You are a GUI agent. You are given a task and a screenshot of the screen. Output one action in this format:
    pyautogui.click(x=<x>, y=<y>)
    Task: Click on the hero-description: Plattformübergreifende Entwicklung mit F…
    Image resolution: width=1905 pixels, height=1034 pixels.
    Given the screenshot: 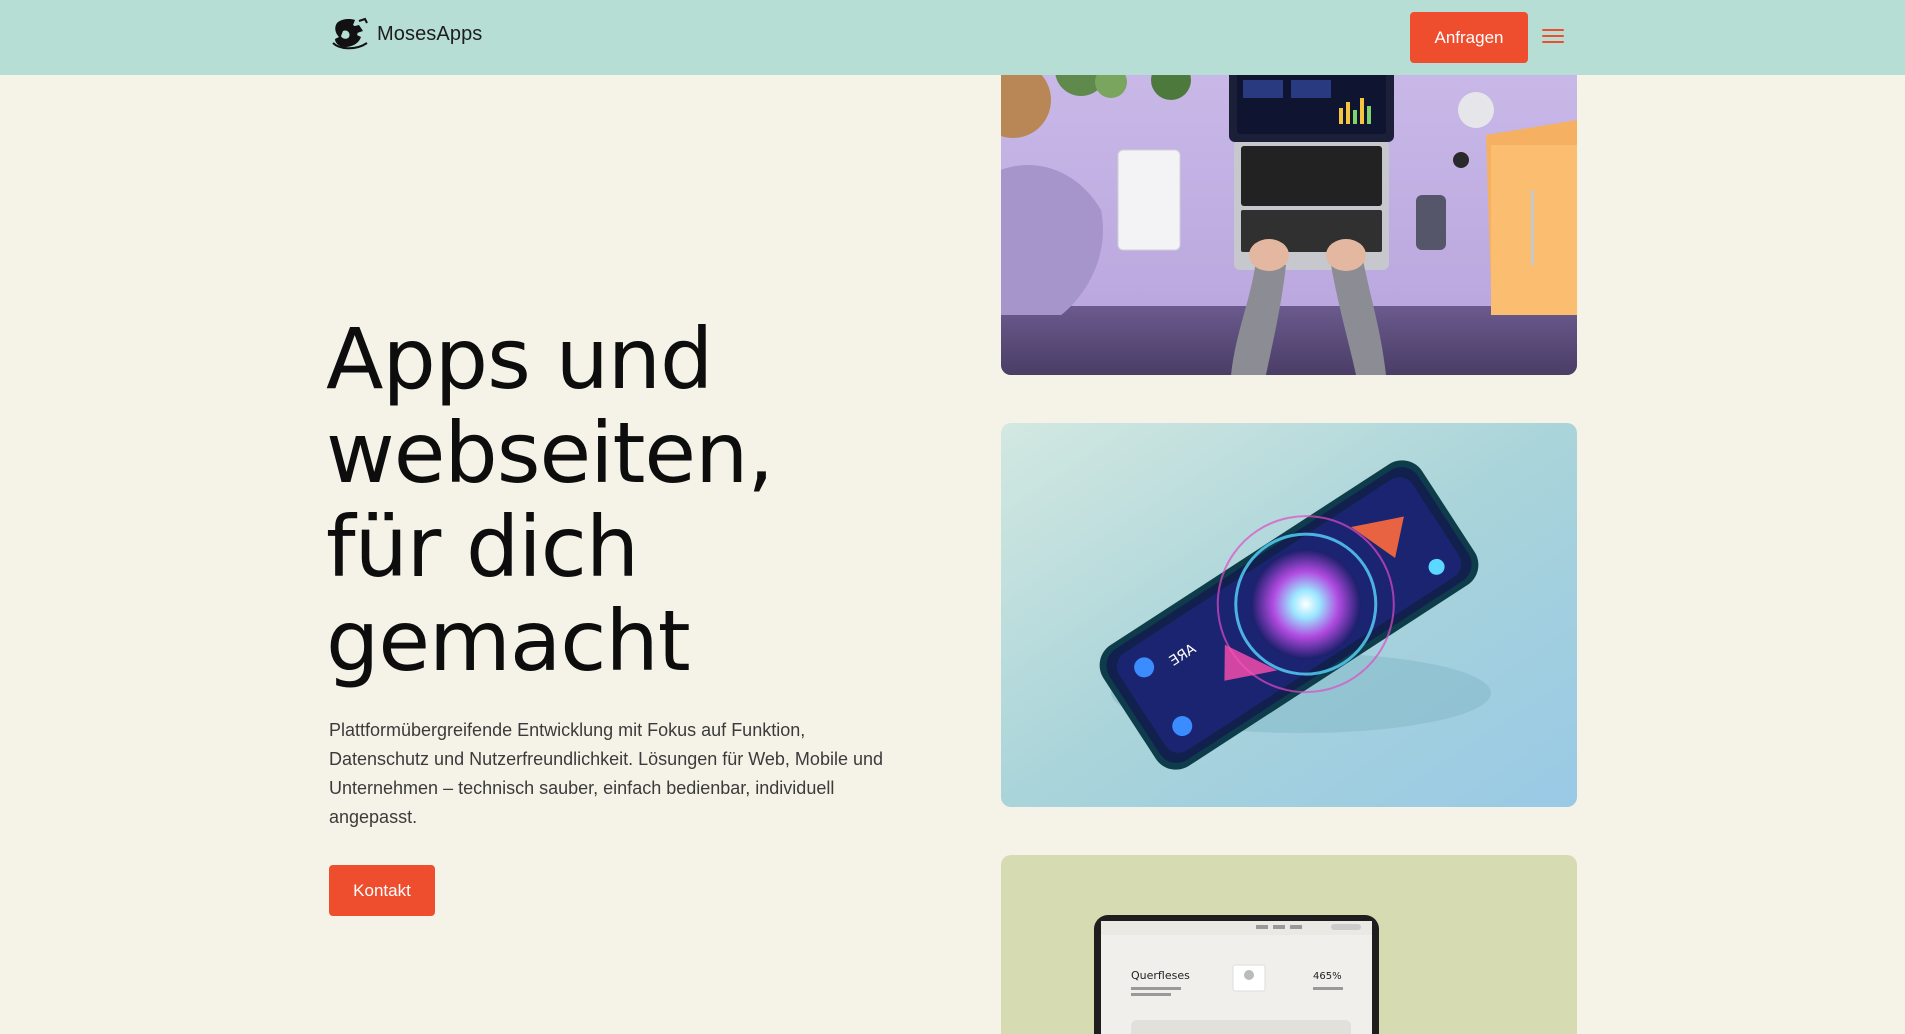 What is the action you would take?
    pyautogui.click(x=606, y=773)
    